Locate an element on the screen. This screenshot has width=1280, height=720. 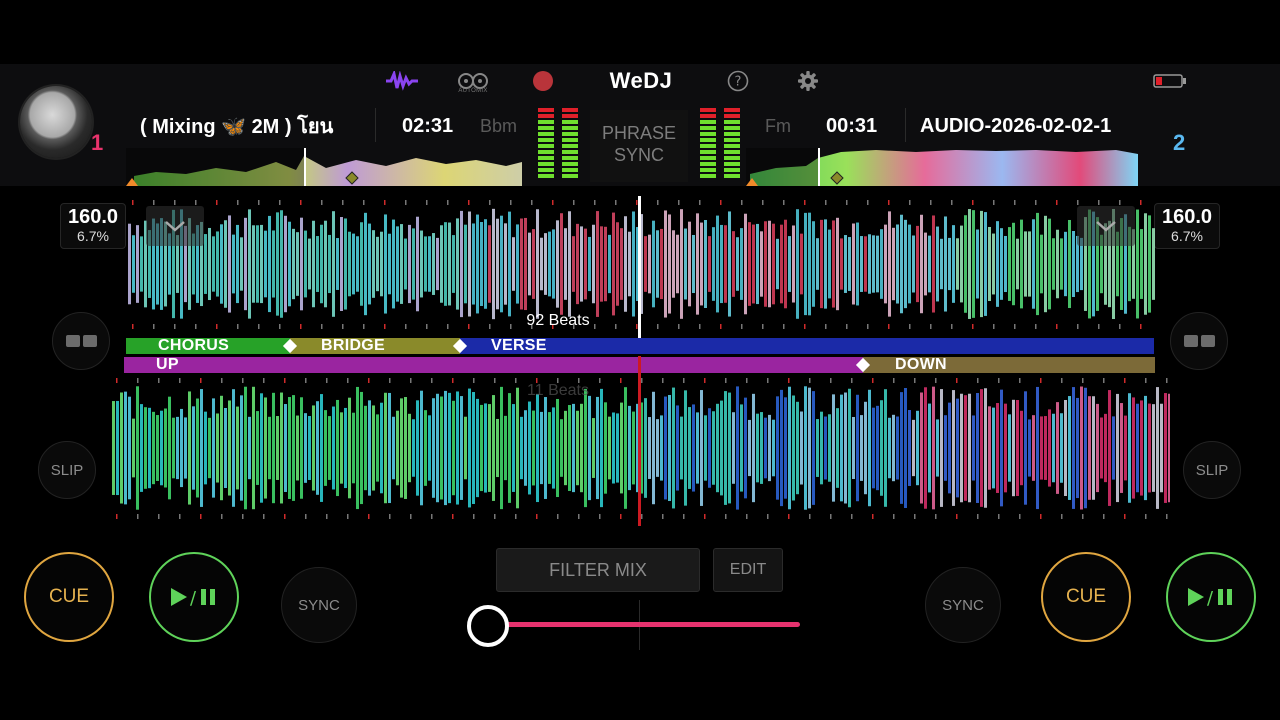
deck2-phrase-label-down: DOWN is located at coordinates (921, 364).